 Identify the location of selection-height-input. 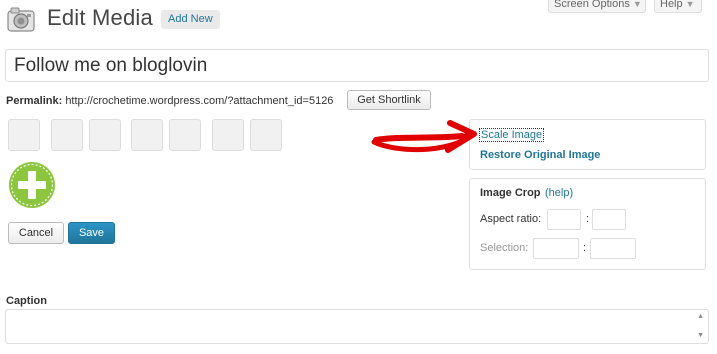
(613, 248).